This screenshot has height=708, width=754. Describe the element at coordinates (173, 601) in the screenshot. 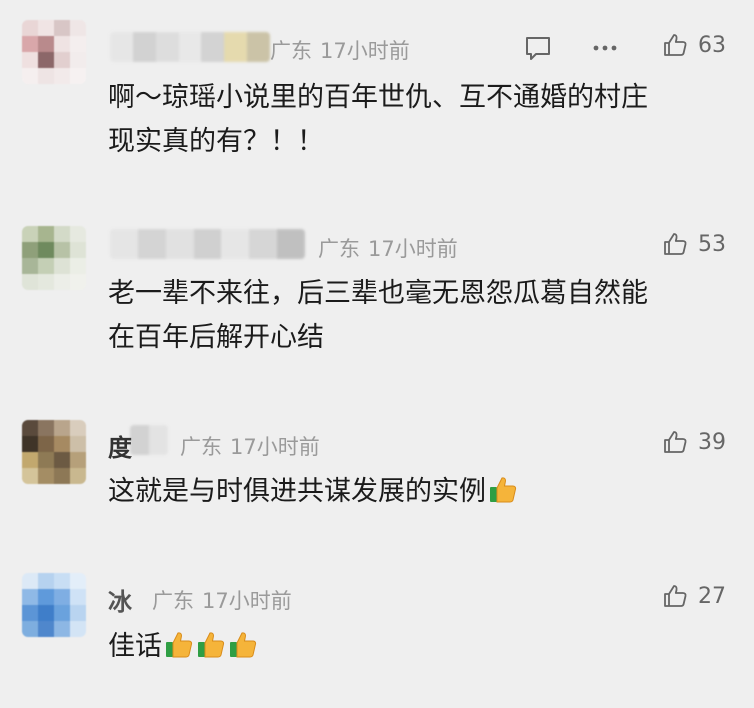

I see `comment-meta-location: 广东` at that location.